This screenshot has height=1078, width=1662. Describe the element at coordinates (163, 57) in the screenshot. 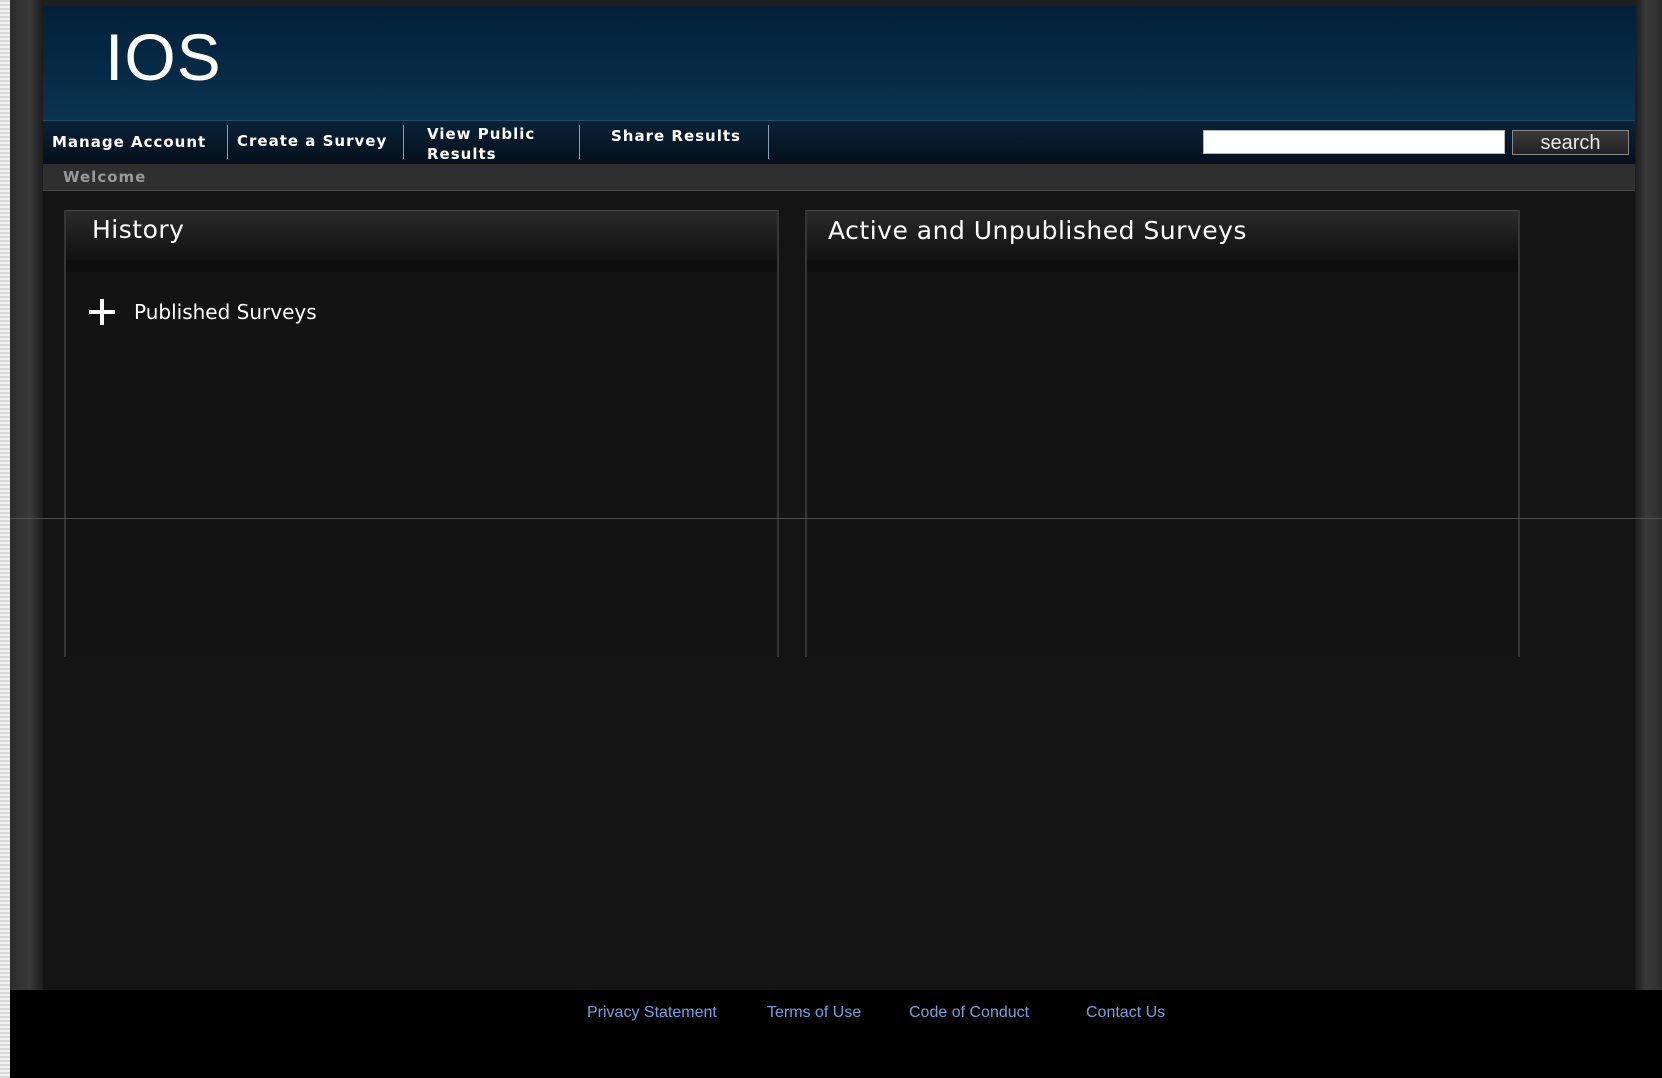

I see `site-logo: IOS` at that location.